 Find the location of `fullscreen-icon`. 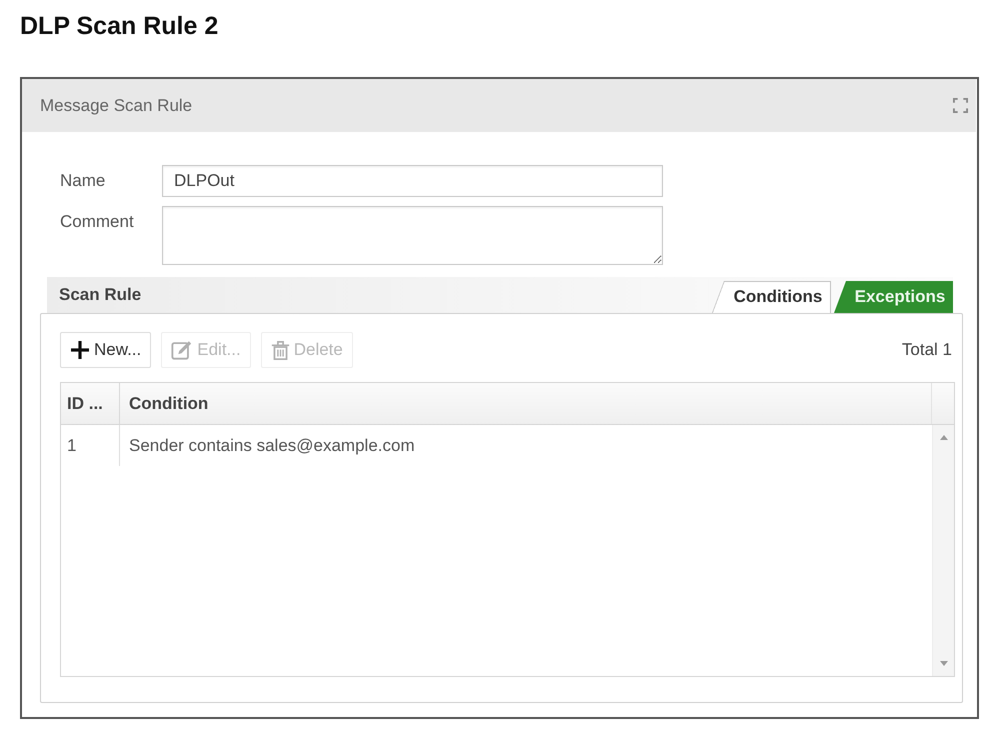

fullscreen-icon is located at coordinates (960, 105).